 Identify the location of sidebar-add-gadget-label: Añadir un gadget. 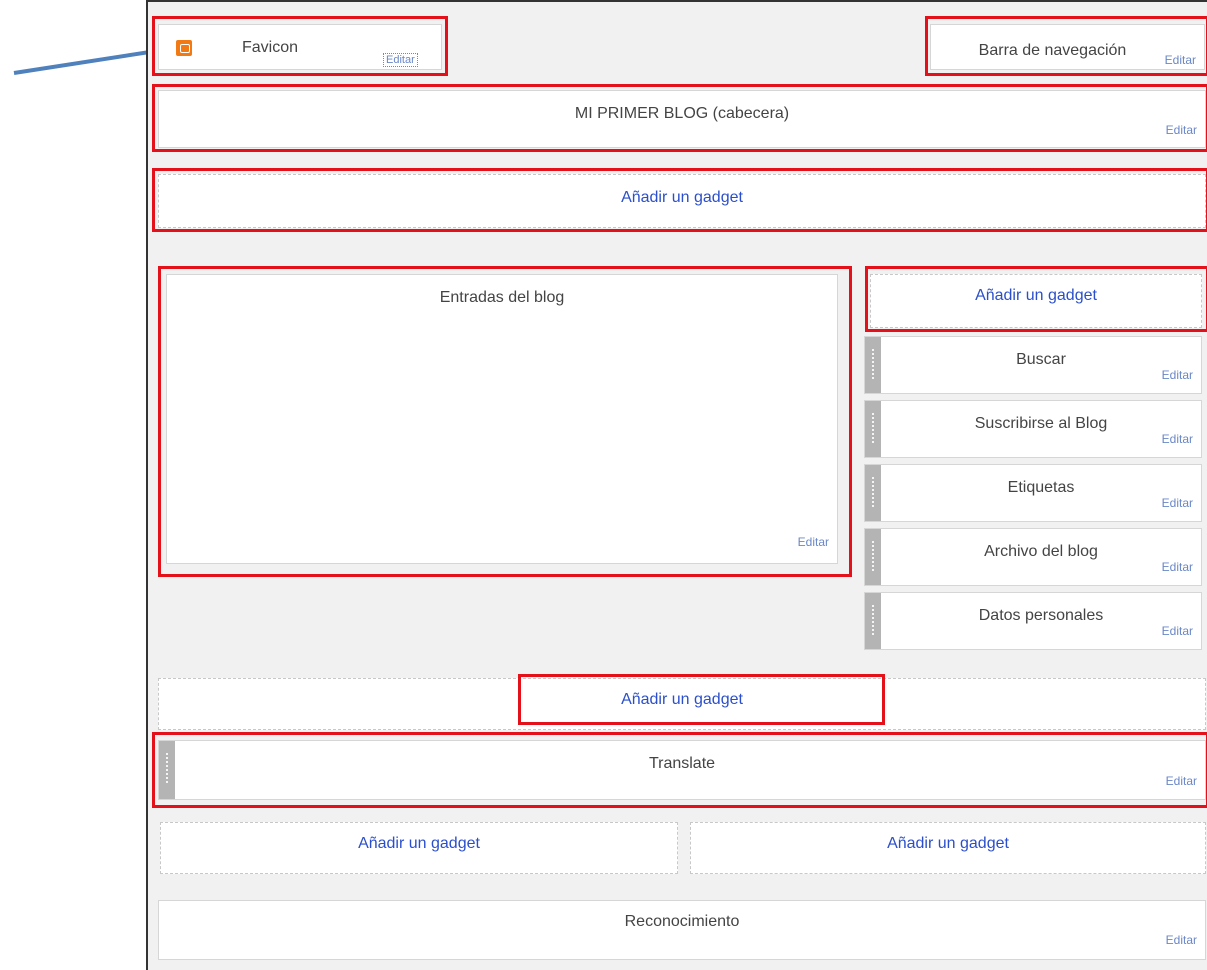
(1036, 295).